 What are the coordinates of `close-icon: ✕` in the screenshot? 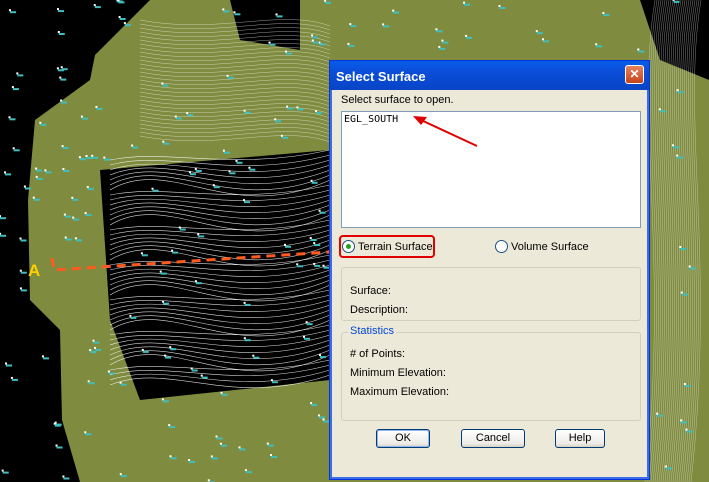 It's located at (634, 74).